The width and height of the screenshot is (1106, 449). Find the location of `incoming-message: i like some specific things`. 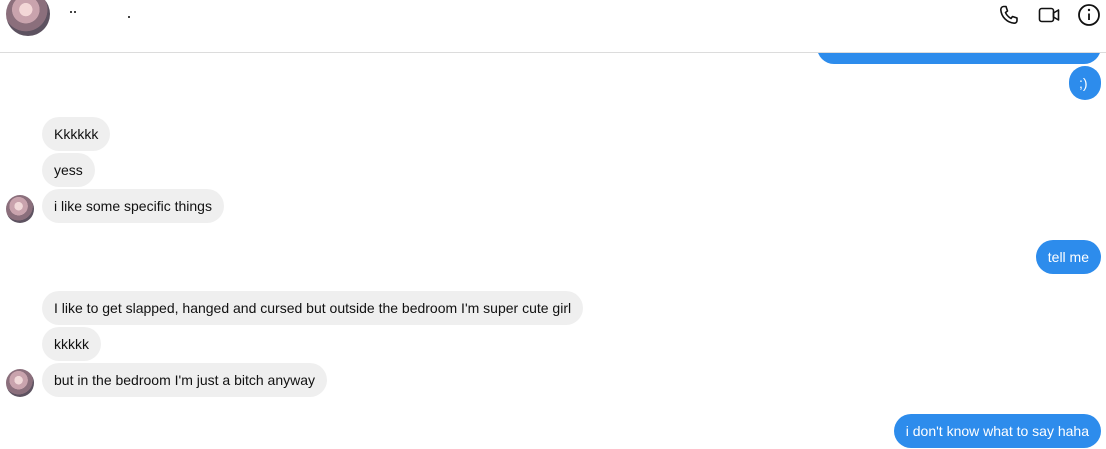

incoming-message: i like some specific things is located at coordinates (133, 206).